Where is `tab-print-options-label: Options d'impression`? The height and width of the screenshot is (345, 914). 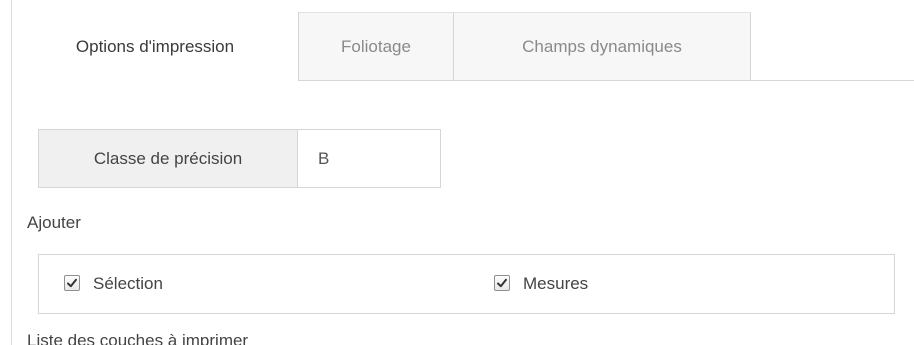
tab-print-options-label: Options d'impression is located at coordinates (155, 46).